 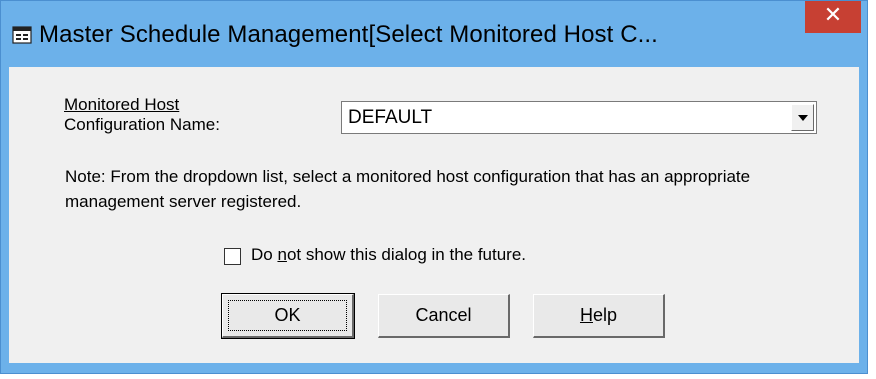 I want to click on do-not-show-label: Do not show this dialog in the future., so click(x=388, y=255).